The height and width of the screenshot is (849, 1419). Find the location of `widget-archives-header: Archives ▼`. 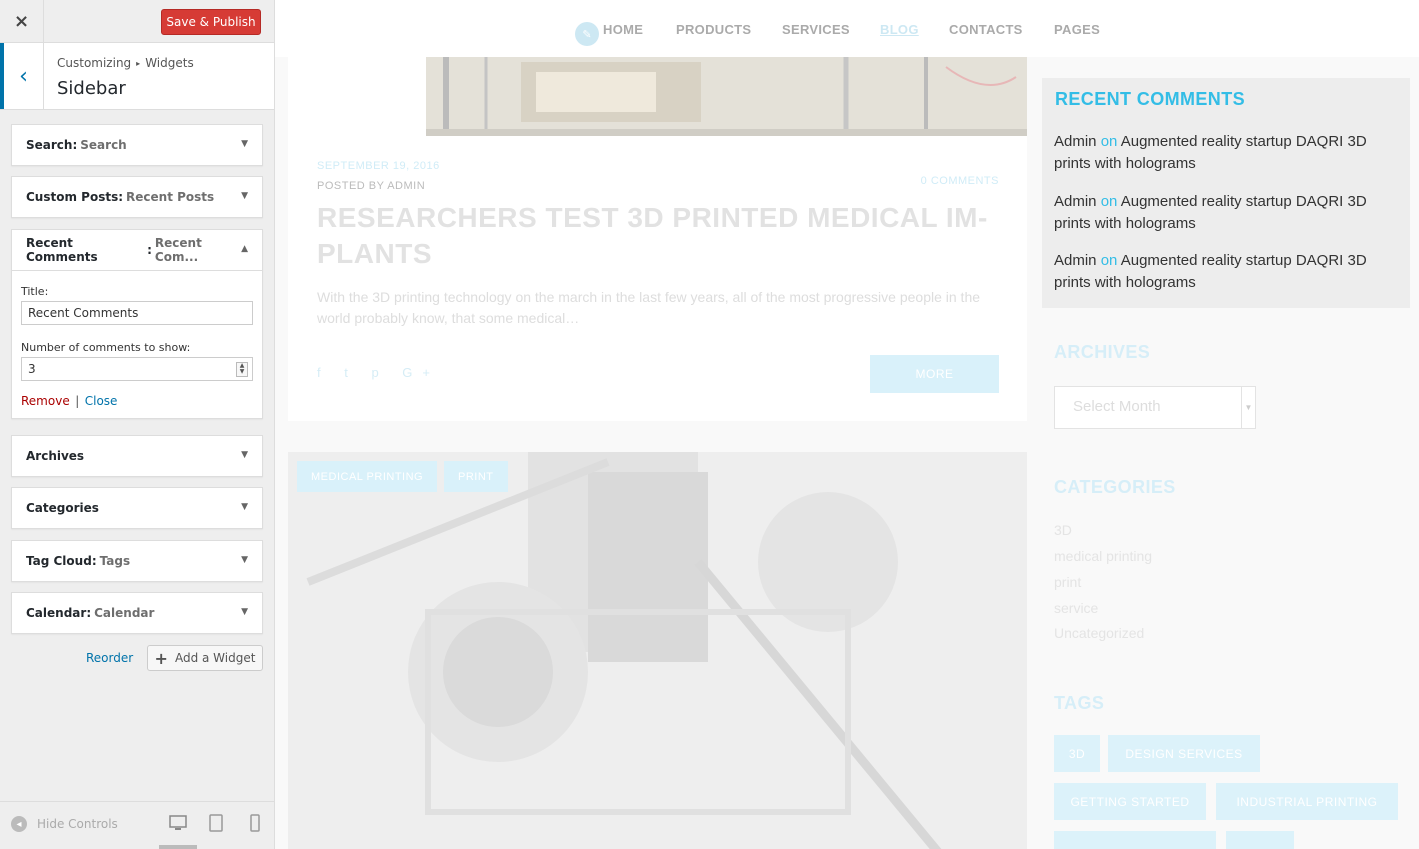

widget-archives-header: Archives ▼ is located at coordinates (137, 456).